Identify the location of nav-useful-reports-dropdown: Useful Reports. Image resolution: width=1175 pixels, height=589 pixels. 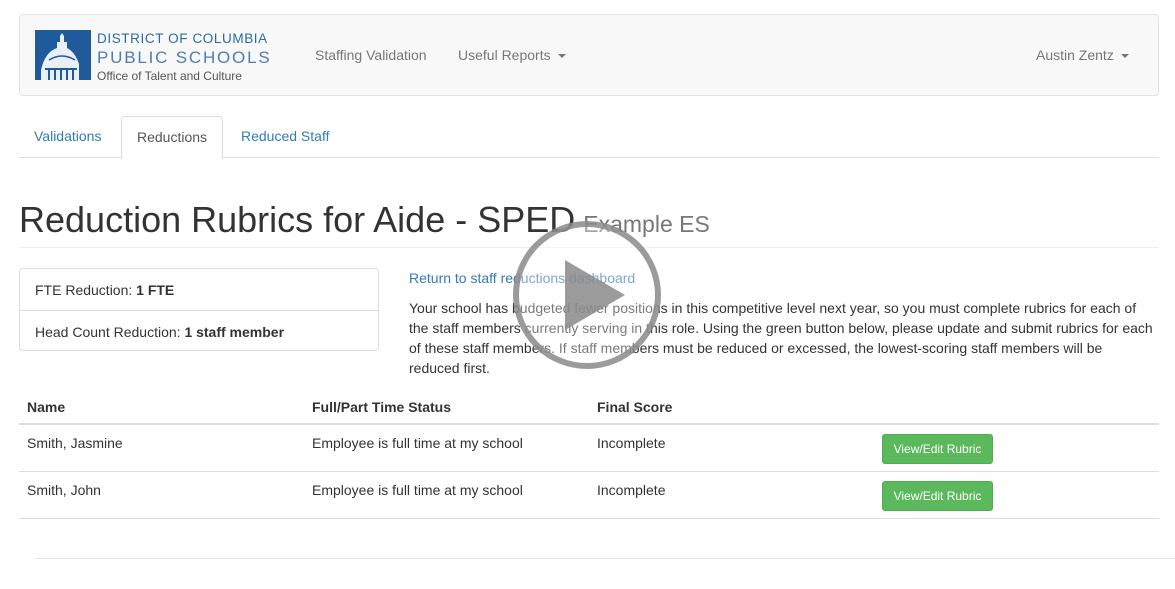
(512, 55).